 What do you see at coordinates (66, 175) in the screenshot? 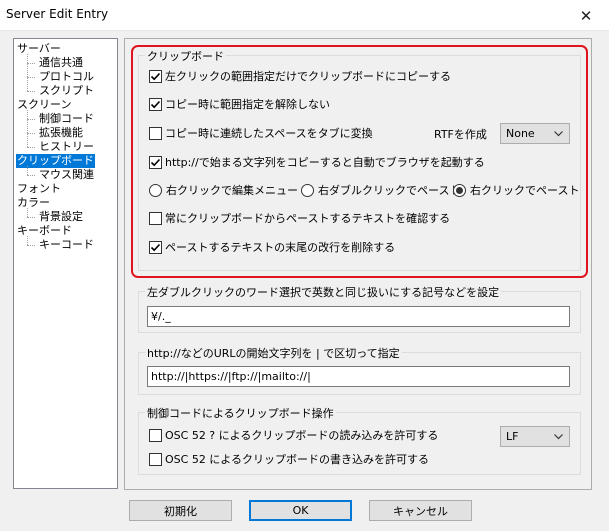
I see `tree-item: マウス関連` at bounding box center [66, 175].